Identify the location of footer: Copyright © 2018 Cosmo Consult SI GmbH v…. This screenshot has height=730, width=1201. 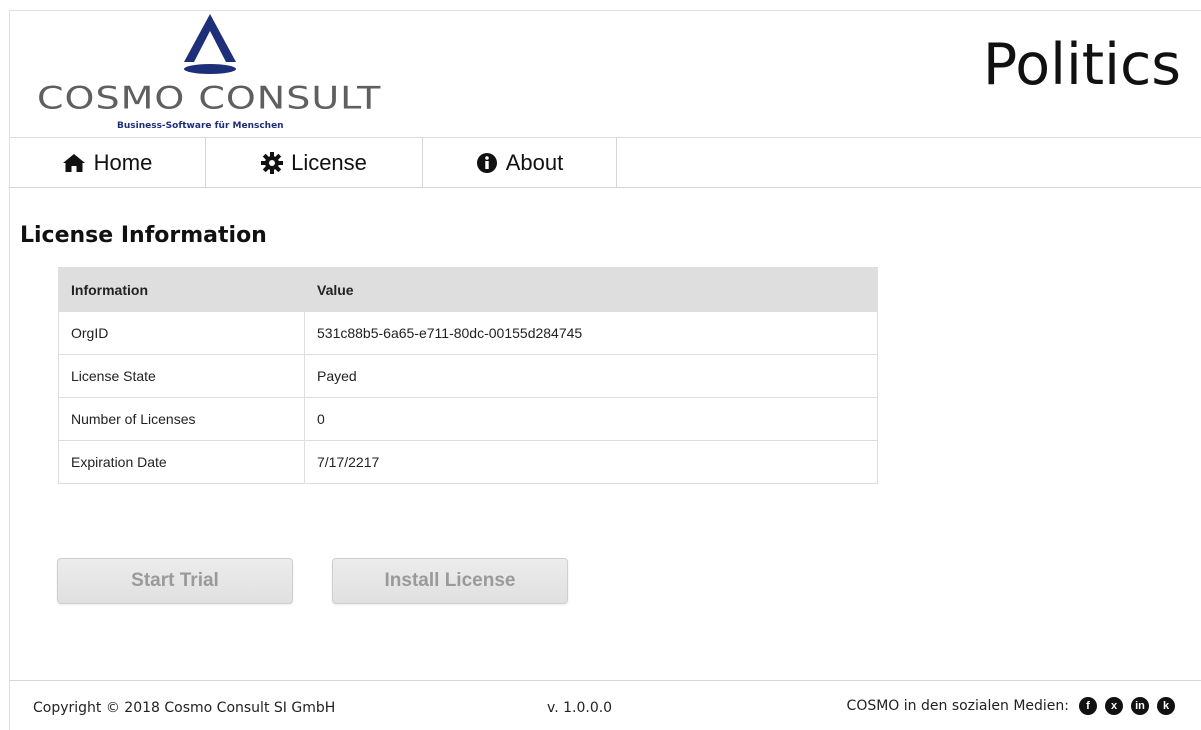
(605, 705).